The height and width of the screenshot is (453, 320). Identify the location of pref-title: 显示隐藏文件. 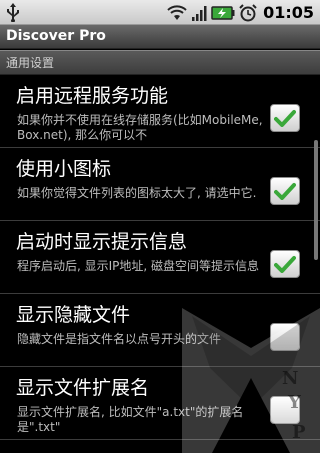
(73, 315).